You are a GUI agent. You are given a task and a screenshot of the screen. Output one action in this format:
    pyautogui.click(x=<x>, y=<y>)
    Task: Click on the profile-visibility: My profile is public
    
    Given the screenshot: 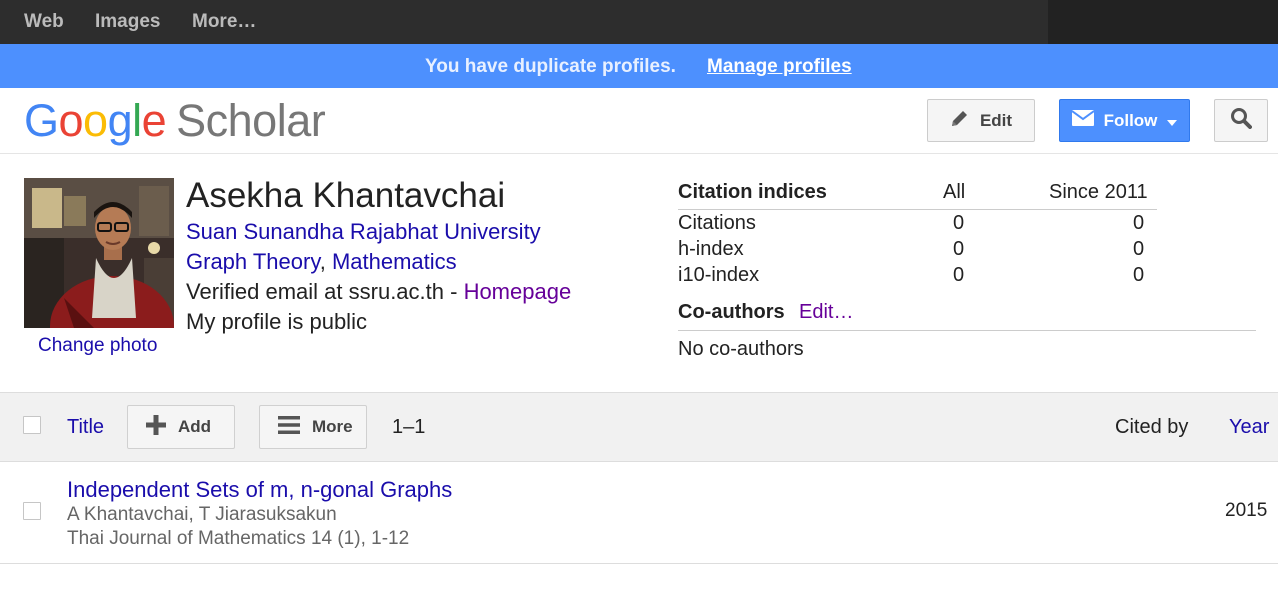 What is the action you would take?
    pyautogui.click(x=276, y=321)
    